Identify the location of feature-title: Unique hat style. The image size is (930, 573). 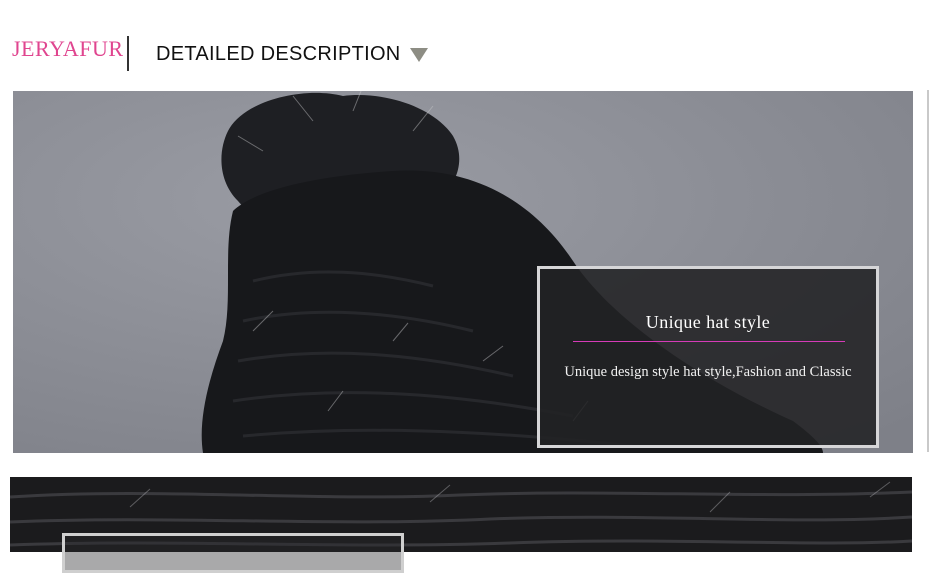
(708, 322).